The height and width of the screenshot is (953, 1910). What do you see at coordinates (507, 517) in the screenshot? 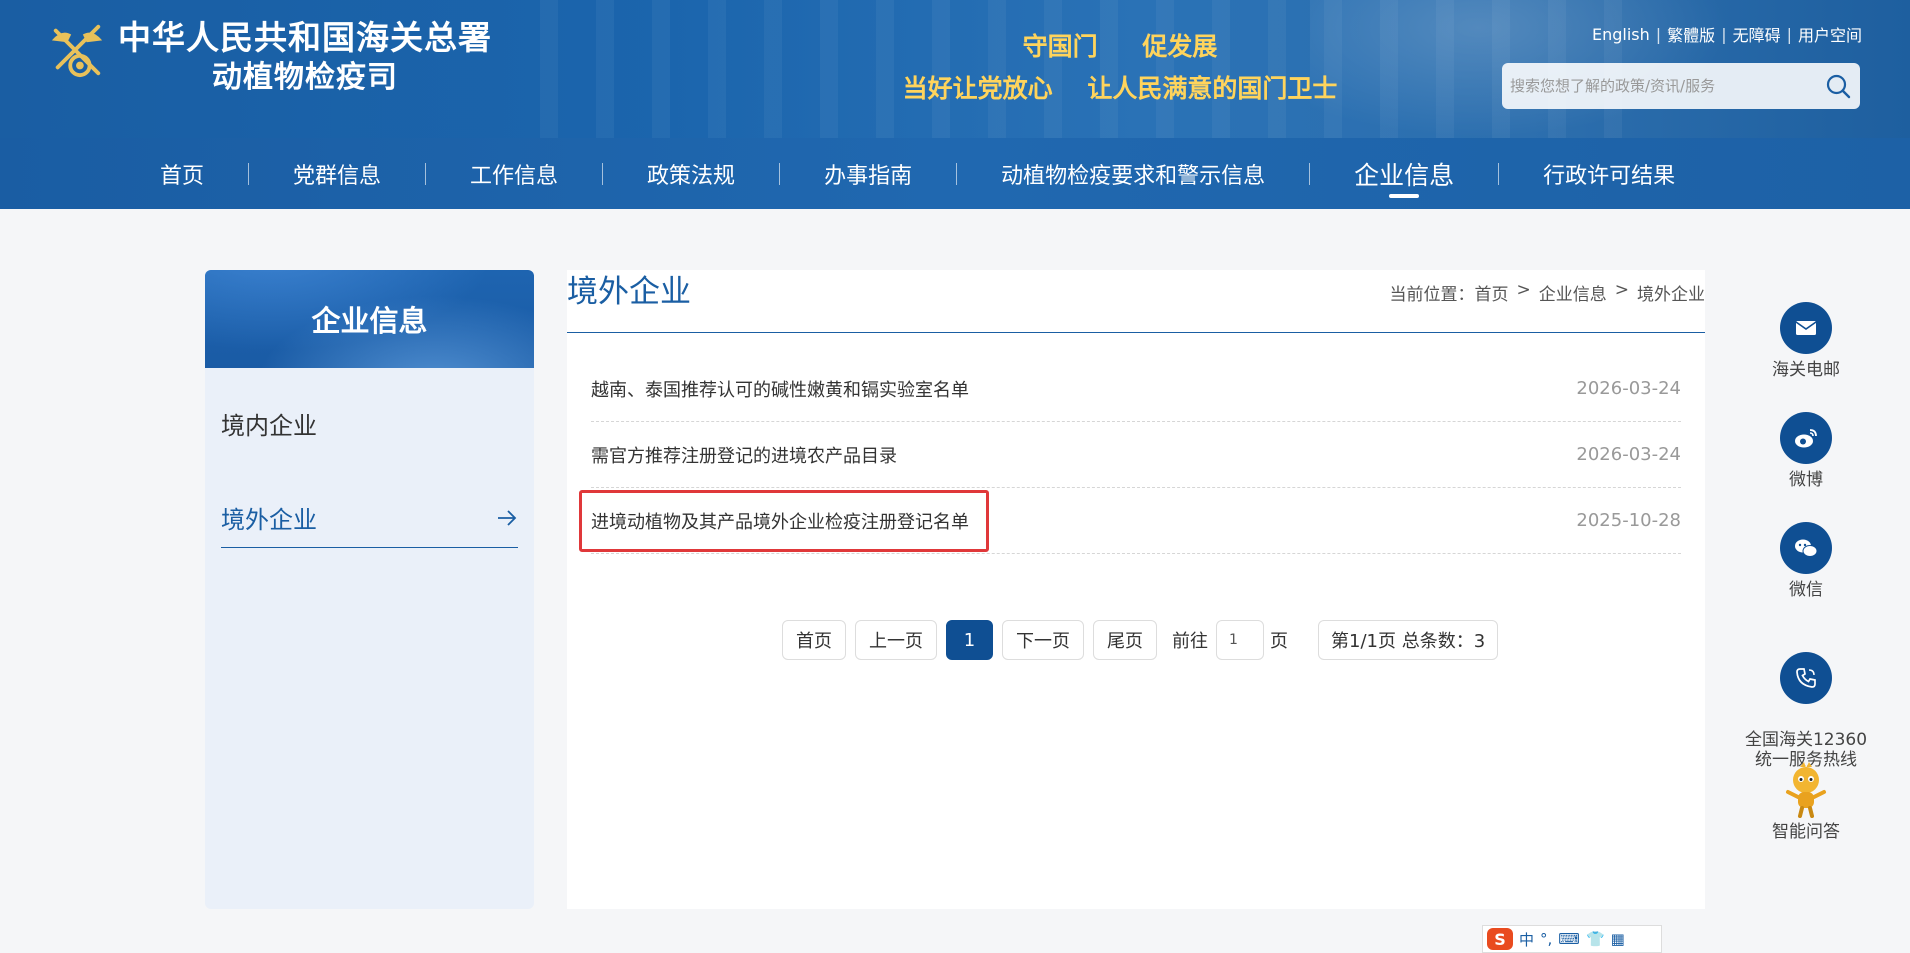
I see `arrow-right-icon` at bounding box center [507, 517].